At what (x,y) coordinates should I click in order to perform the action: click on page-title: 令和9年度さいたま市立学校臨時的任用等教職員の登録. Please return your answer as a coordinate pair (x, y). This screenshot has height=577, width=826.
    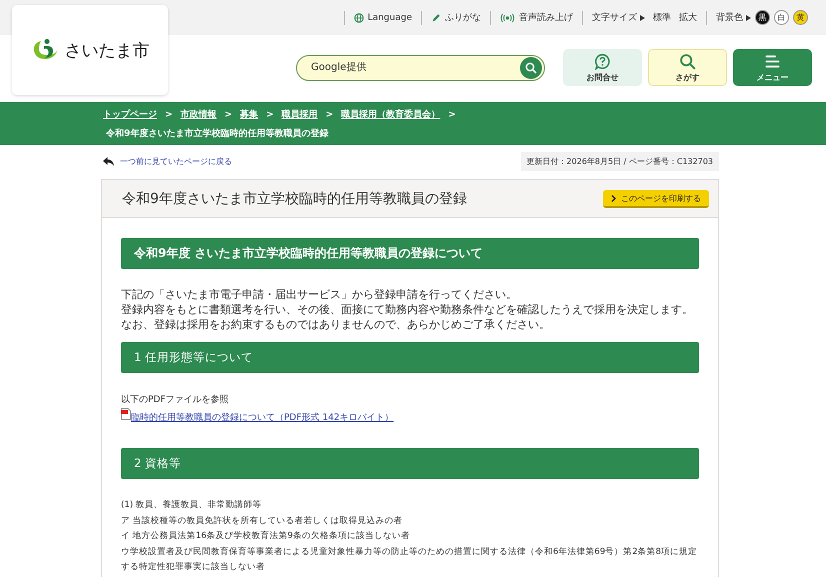
    Looking at the image, I should click on (294, 199).